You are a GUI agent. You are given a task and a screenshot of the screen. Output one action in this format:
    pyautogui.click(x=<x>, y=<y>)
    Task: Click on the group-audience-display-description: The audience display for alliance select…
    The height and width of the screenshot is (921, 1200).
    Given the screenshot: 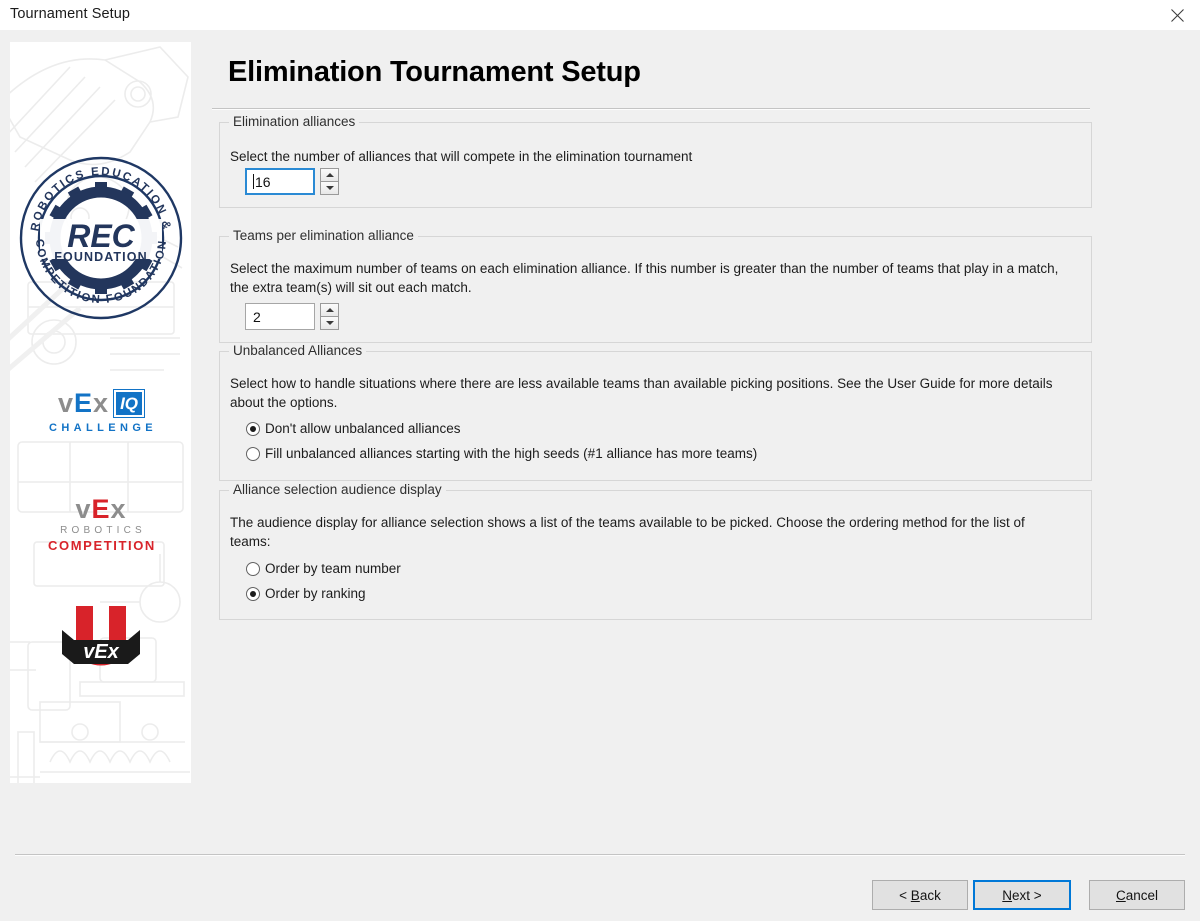 What is the action you would take?
    pyautogui.click(x=627, y=532)
    